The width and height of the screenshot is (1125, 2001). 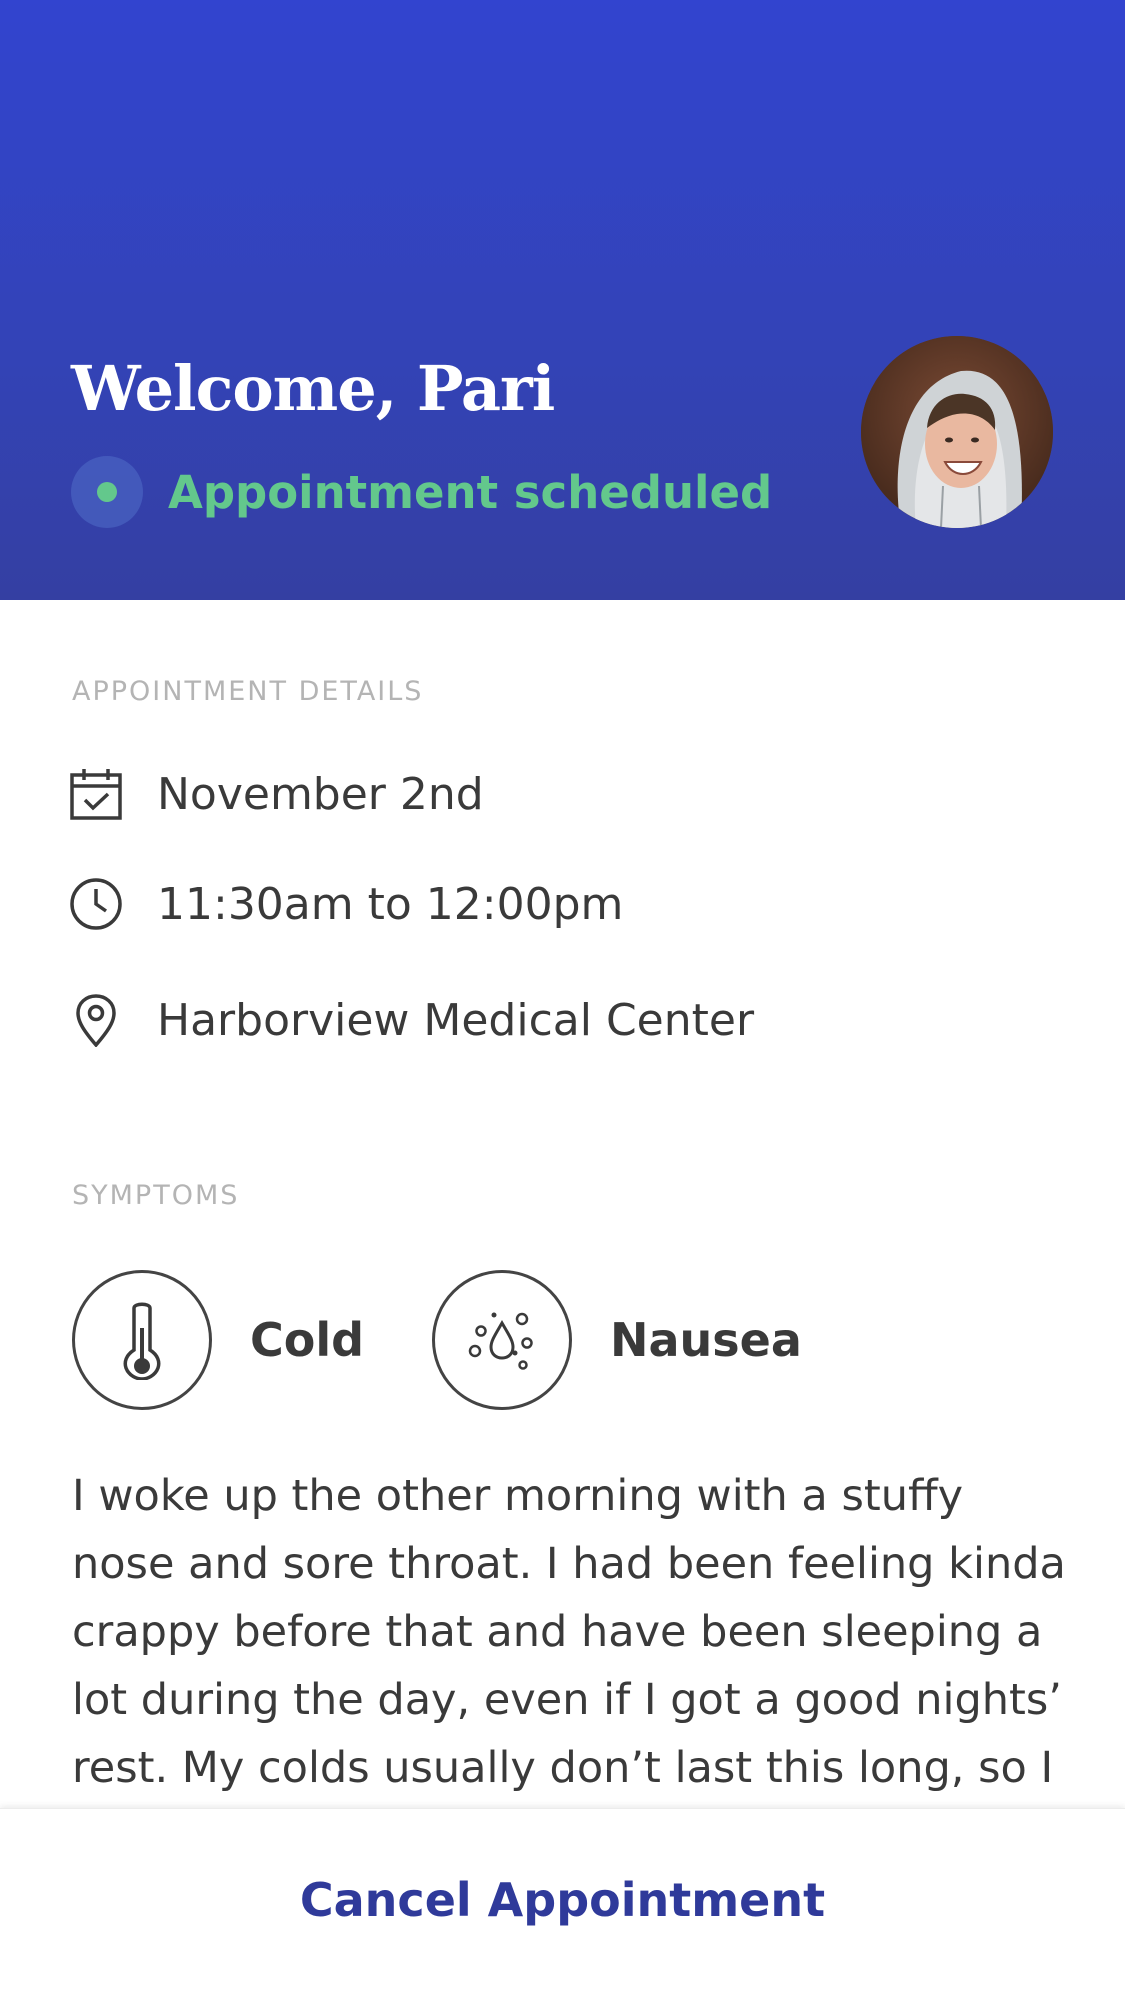 What do you see at coordinates (320, 794) in the screenshot?
I see `appointment-date: November 2nd` at bounding box center [320, 794].